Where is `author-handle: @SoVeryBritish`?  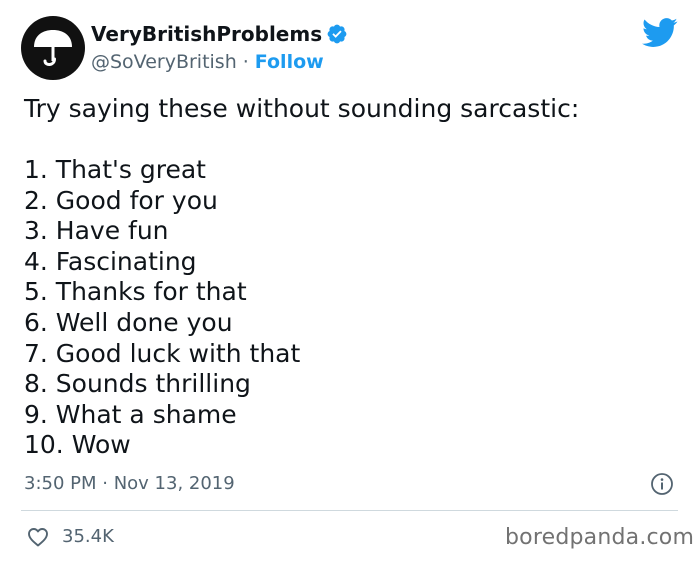
author-handle: @SoVeryBritish is located at coordinates (164, 62).